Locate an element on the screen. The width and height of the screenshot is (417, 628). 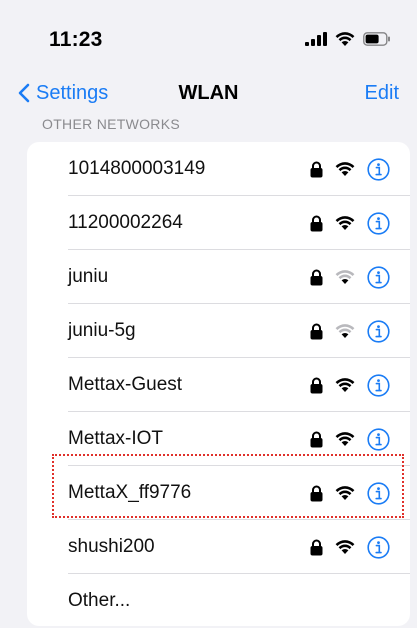
highlight-box is located at coordinates (228, 486).